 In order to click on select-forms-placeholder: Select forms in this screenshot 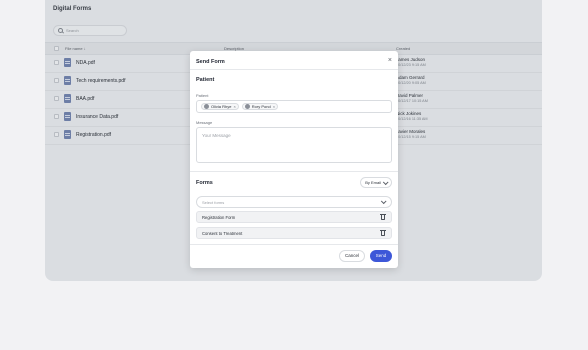, I will do `click(213, 202)`.